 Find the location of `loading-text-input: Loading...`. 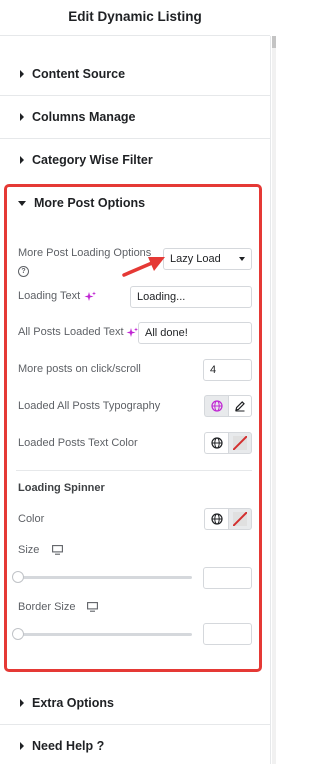

loading-text-input: Loading... is located at coordinates (191, 297).